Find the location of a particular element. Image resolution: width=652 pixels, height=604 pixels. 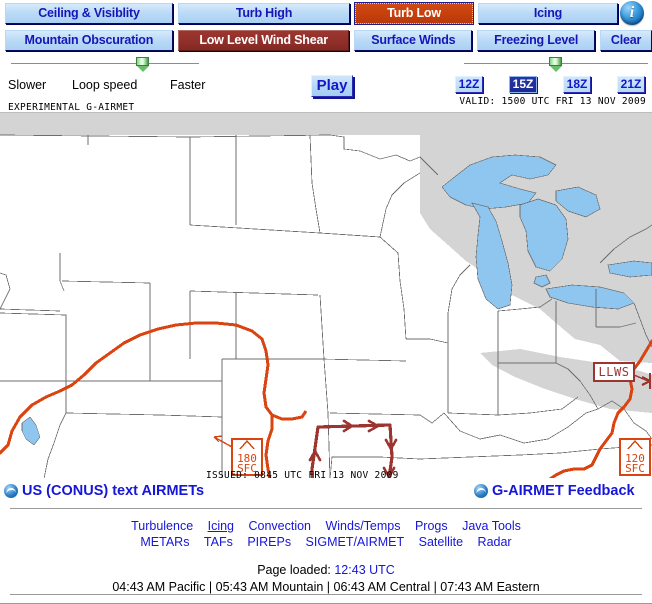

nav-link-radar: Radar is located at coordinates (495, 542).